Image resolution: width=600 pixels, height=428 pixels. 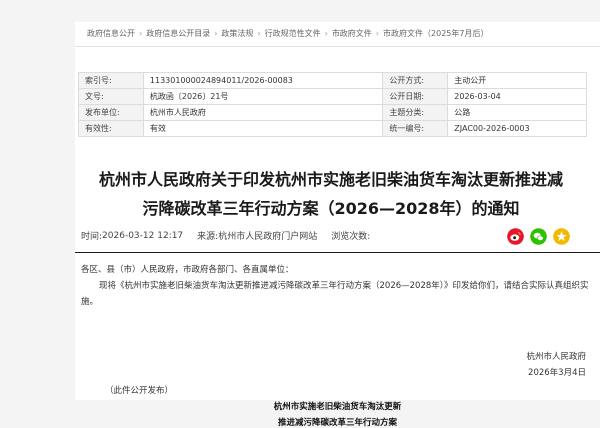 I want to click on issuer-label: 发布单位:, so click(x=111, y=112).